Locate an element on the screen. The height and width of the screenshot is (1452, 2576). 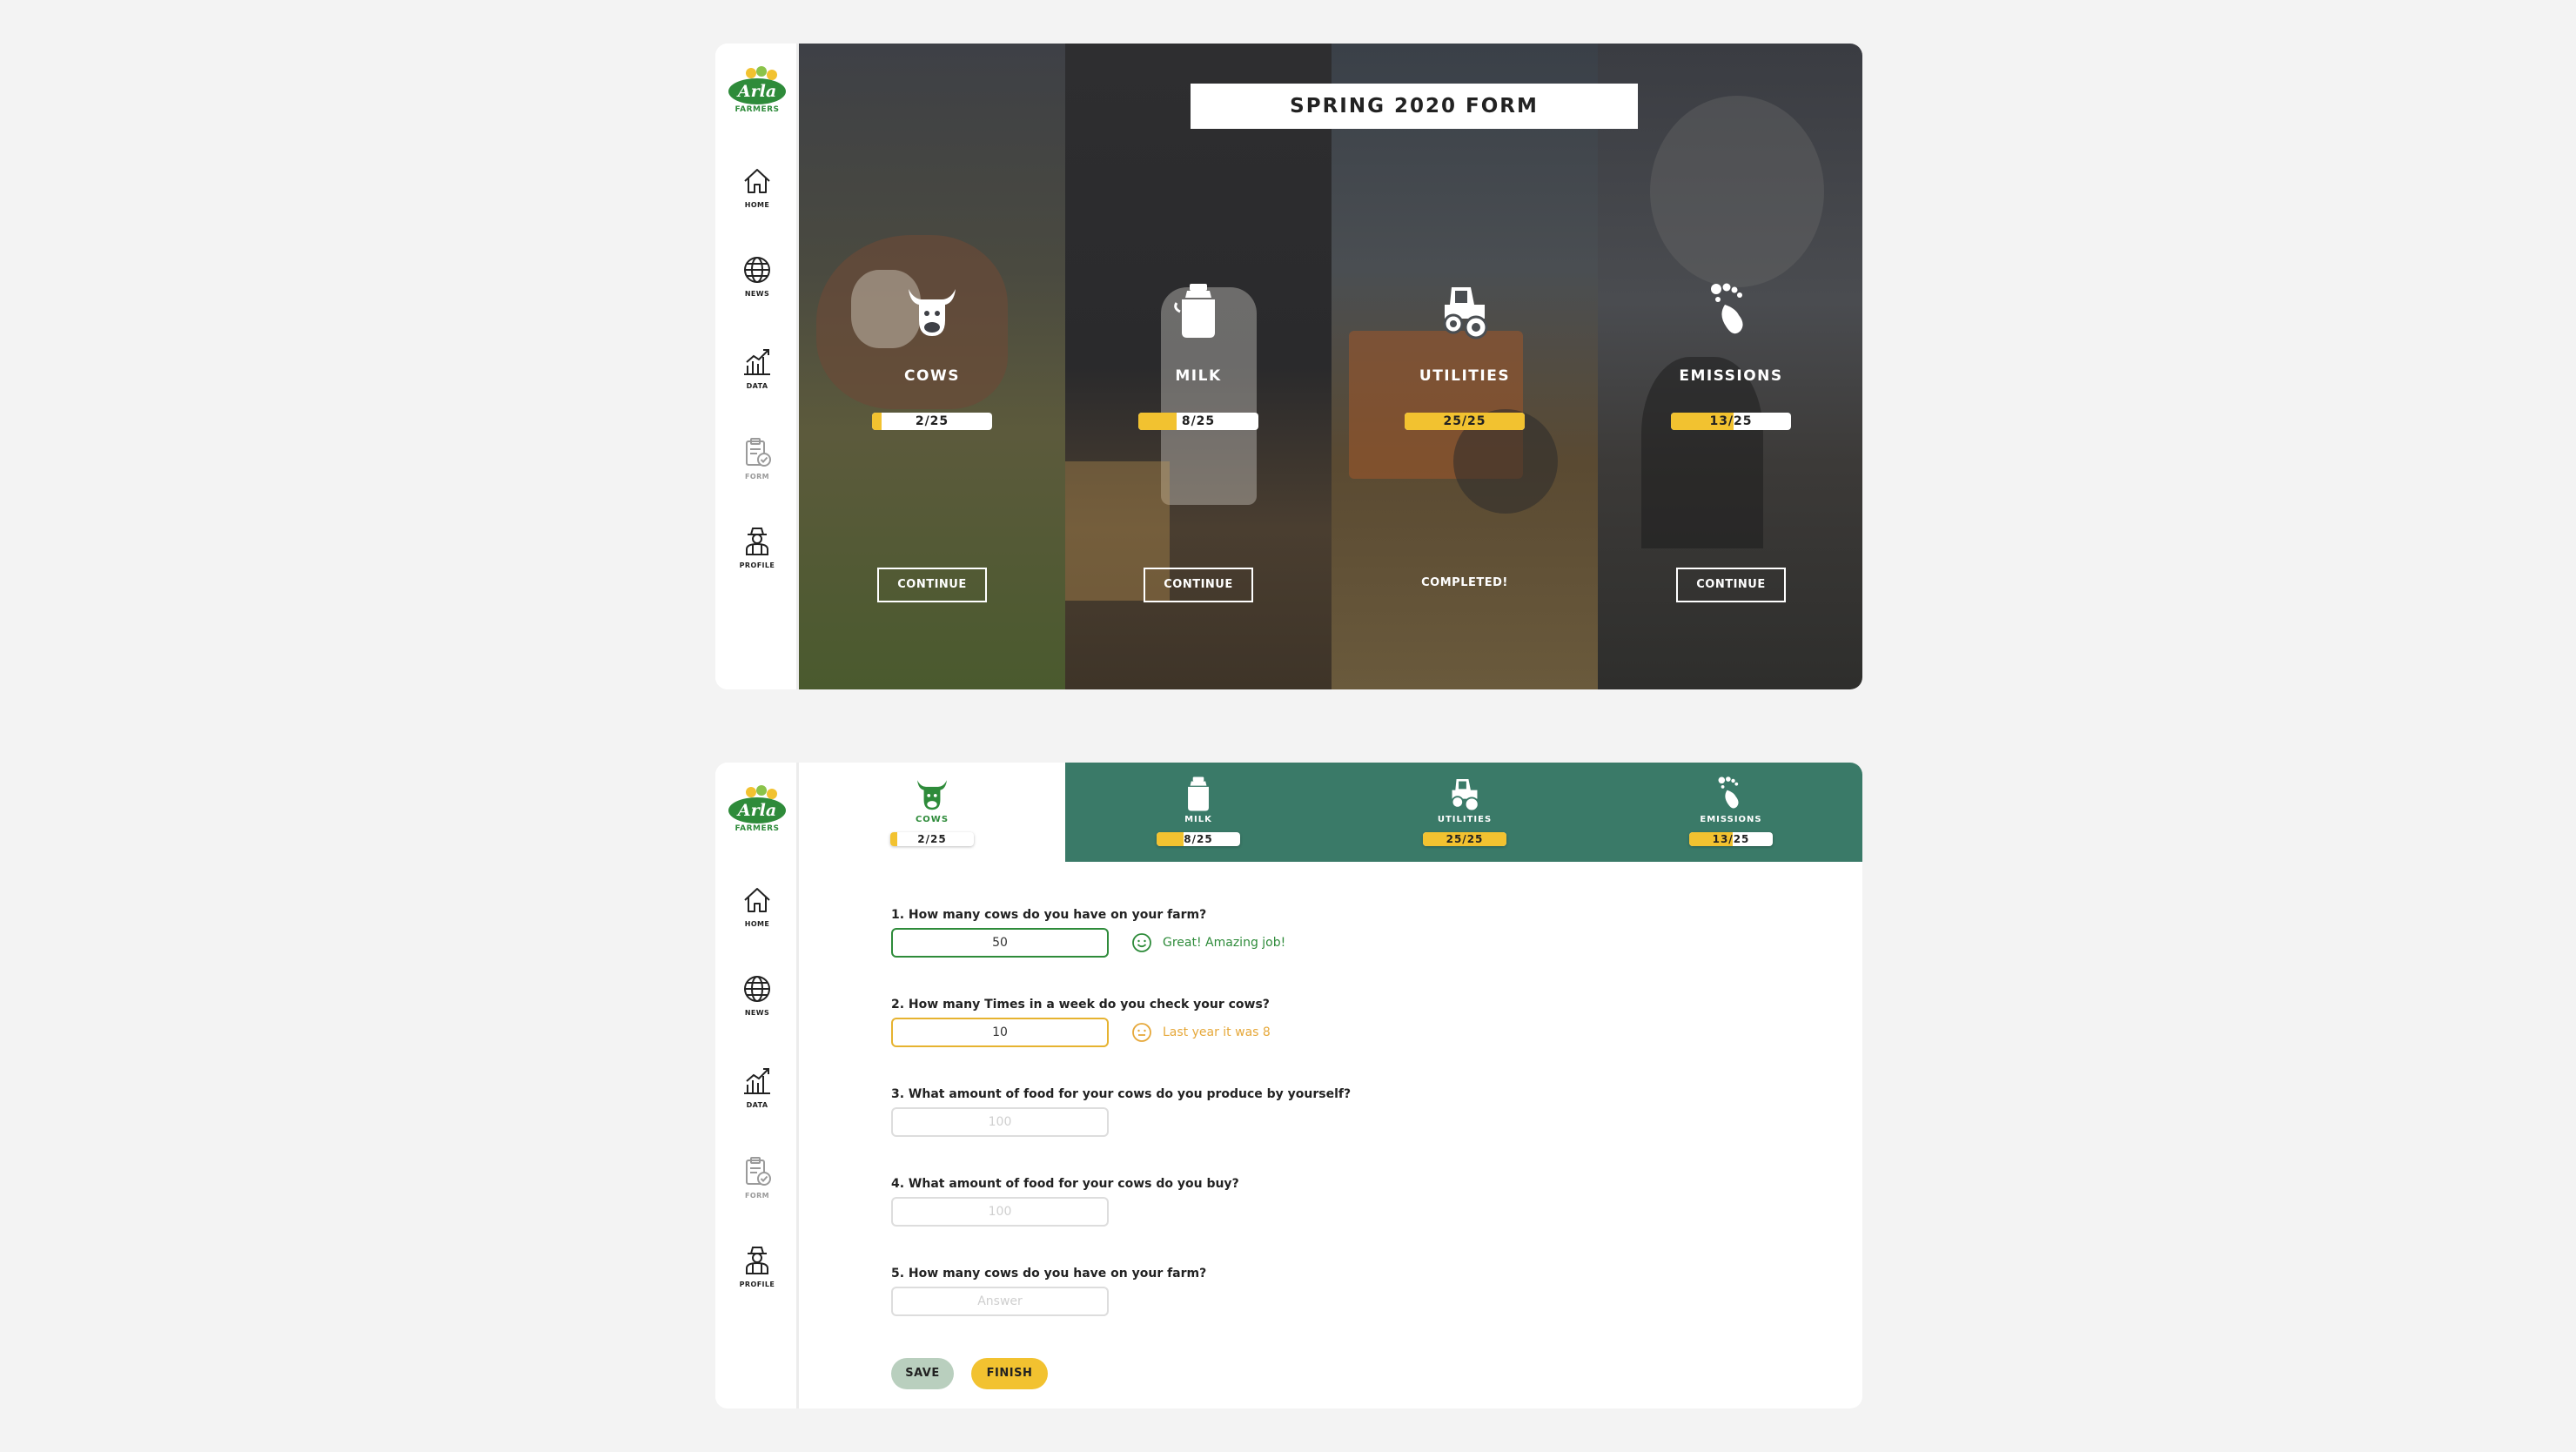
progress-text: 13/25 is located at coordinates (1731, 839).